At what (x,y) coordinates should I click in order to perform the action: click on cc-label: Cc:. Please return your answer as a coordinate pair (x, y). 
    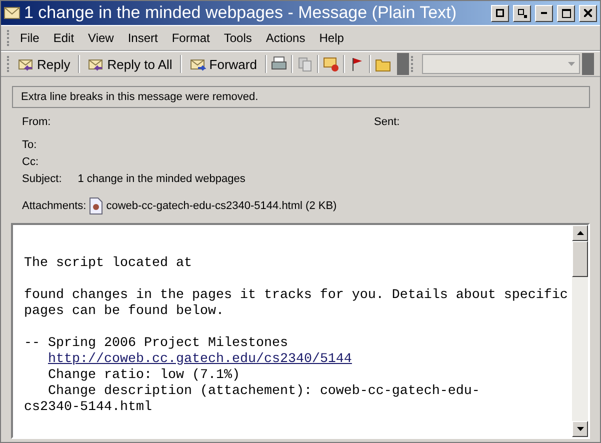
    Looking at the image, I should click on (31, 162).